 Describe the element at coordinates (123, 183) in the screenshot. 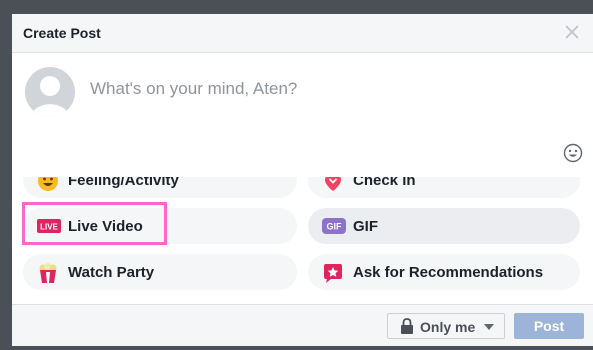

I see `option-label: Feeling/Activity` at that location.